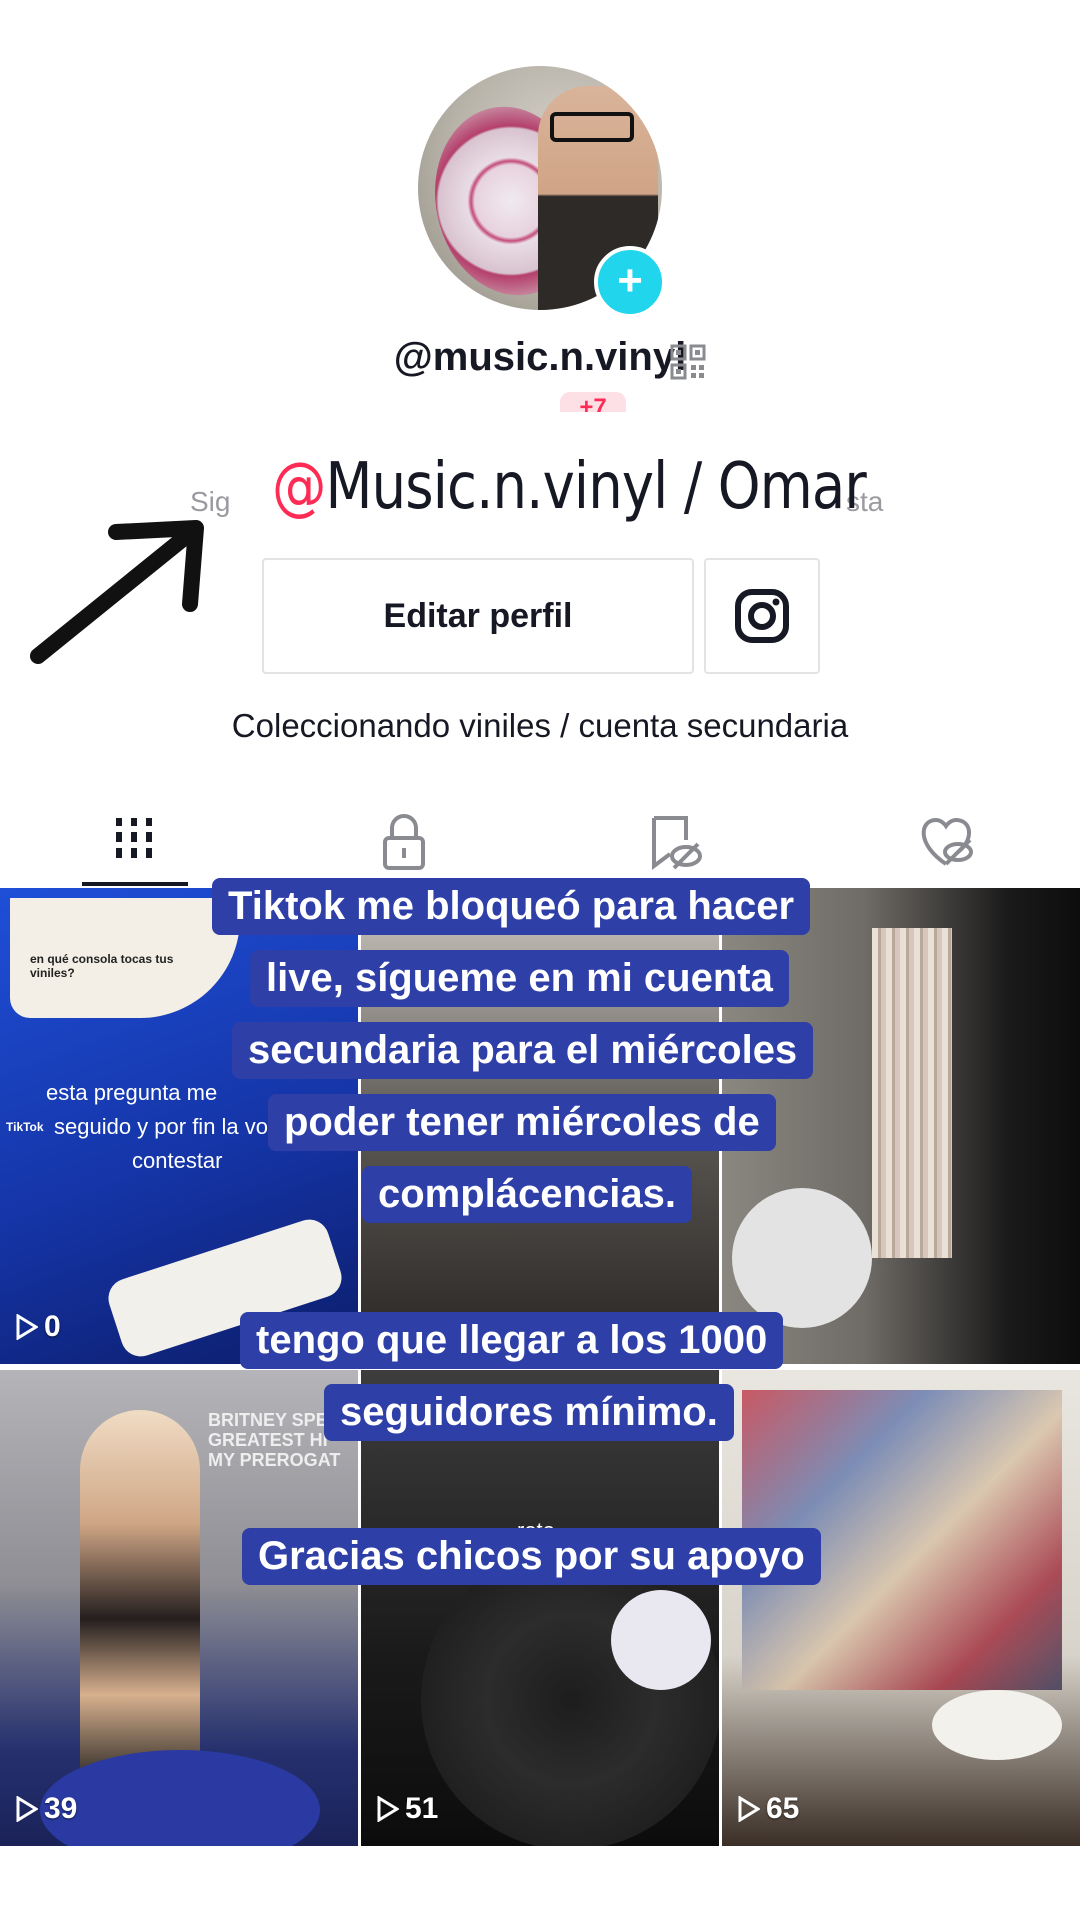 This screenshot has width=1080, height=1920. I want to click on overlay-display-name-text: Music.n.vinyl / Omar, so click(596, 487).